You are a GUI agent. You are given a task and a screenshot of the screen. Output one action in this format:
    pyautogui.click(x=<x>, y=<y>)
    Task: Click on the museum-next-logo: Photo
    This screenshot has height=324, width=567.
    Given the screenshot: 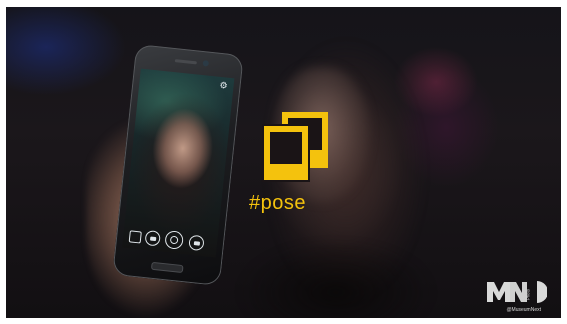 What is the action you would take?
    pyautogui.click(x=517, y=292)
    